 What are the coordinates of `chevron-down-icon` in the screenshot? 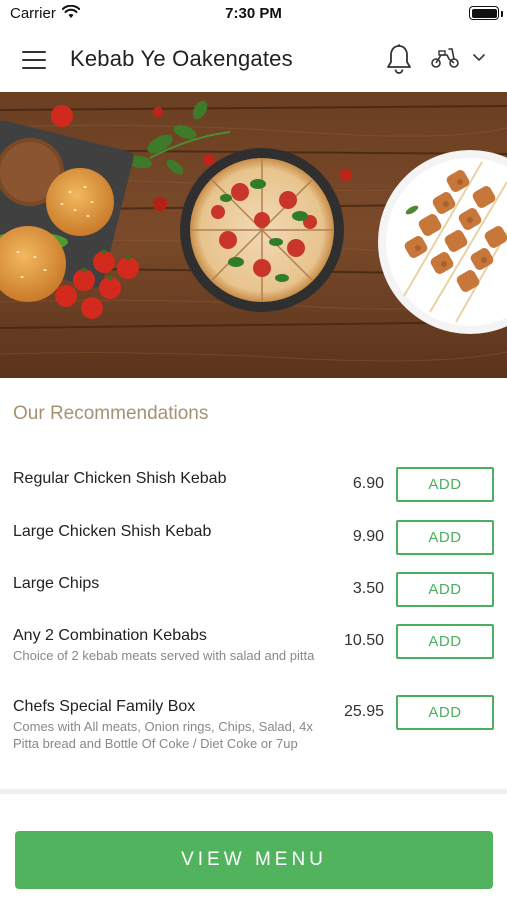 It's located at (479, 58).